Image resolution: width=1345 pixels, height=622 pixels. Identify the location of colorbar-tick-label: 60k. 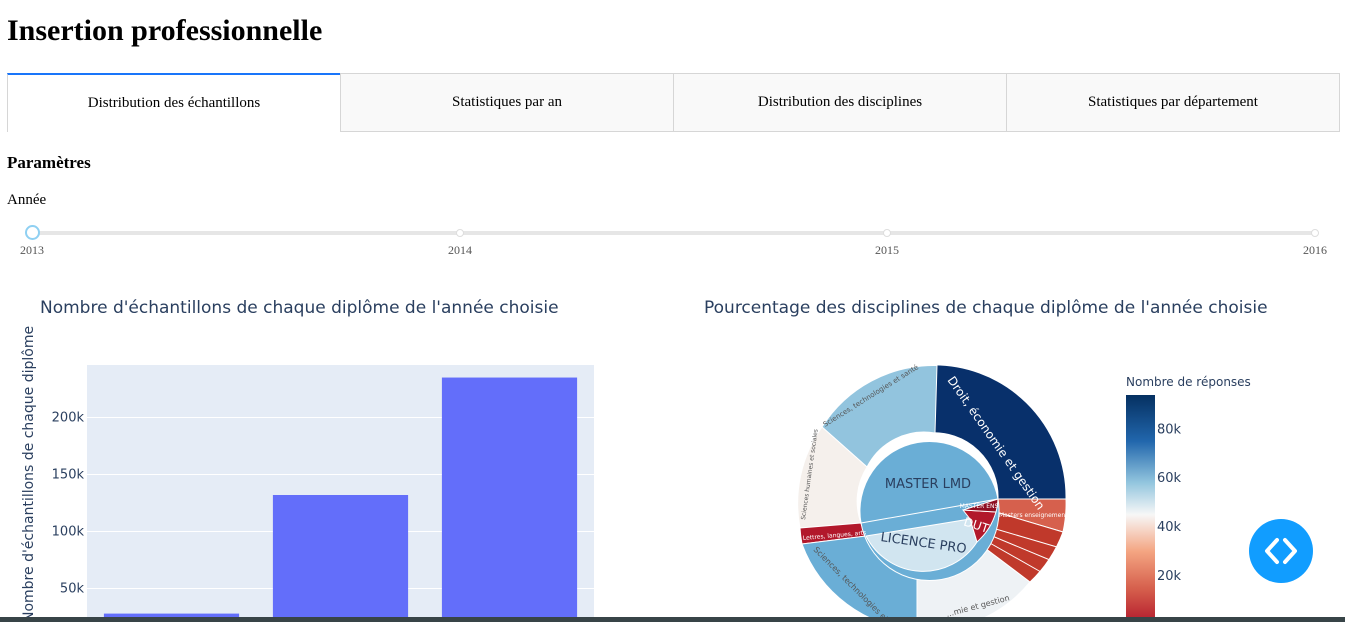
(1169, 478).